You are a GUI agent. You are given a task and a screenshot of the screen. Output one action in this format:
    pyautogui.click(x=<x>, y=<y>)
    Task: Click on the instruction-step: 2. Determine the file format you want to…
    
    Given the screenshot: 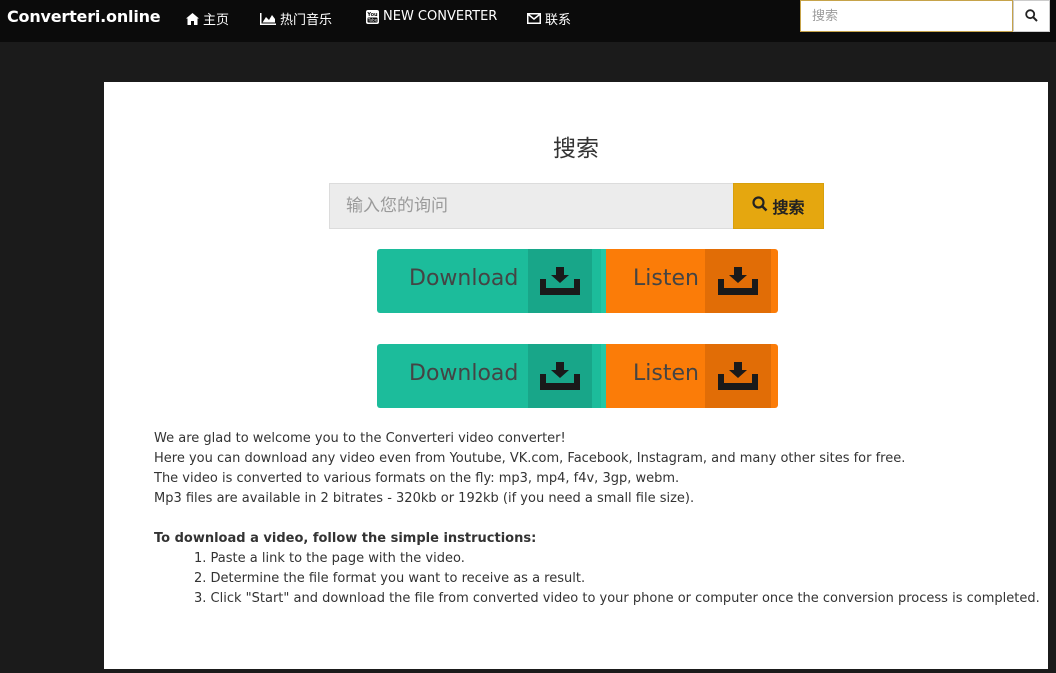 What is the action you would take?
    pyautogui.click(x=390, y=578)
    